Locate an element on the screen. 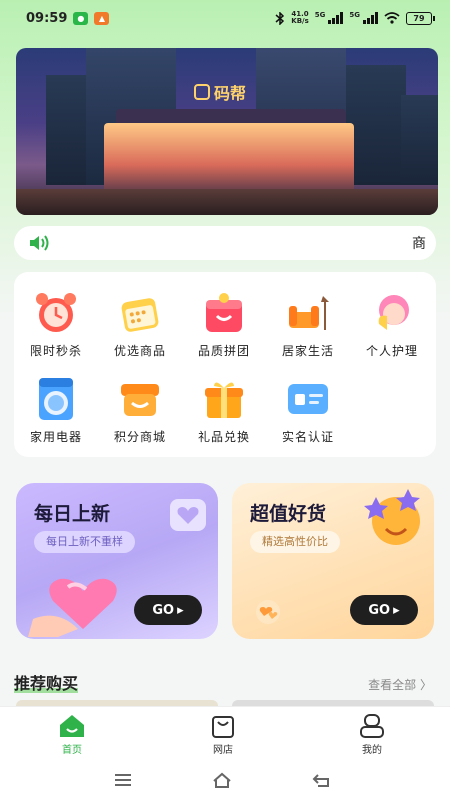 Image resolution: width=450 pixels, height=800 pixels. category-label: 礼品兑换 is located at coordinates (223, 437).